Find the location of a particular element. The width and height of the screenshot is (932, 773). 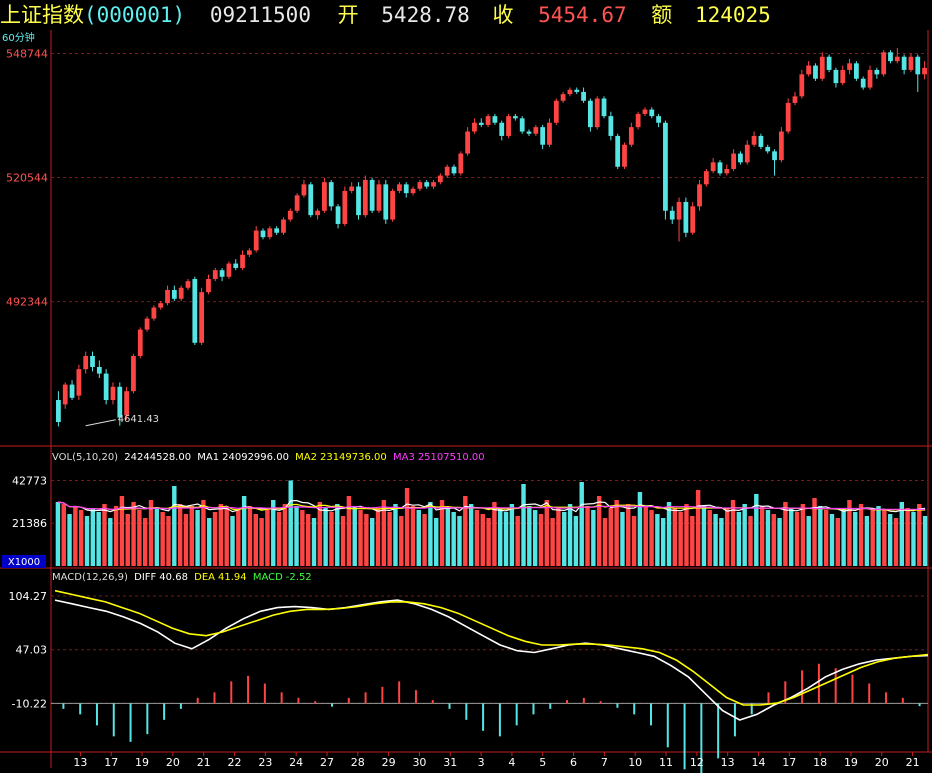

diff-line is located at coordinates (491, 660).